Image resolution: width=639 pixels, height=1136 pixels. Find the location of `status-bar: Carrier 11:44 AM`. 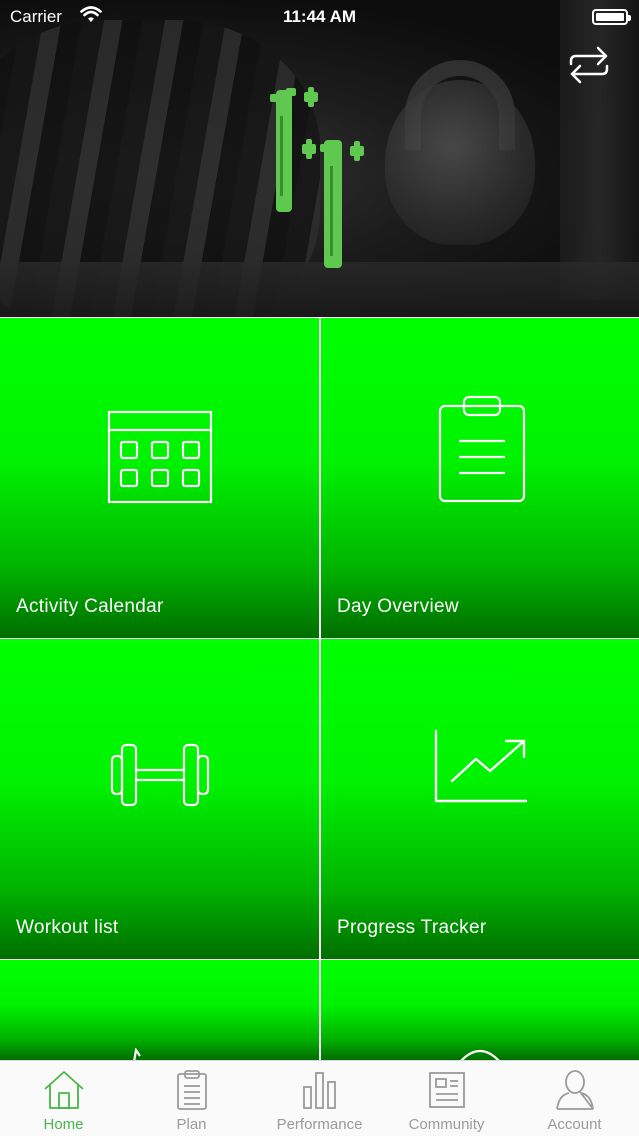

status-bar: Carrier 11:44 AM is located at coordinates (319, 17).